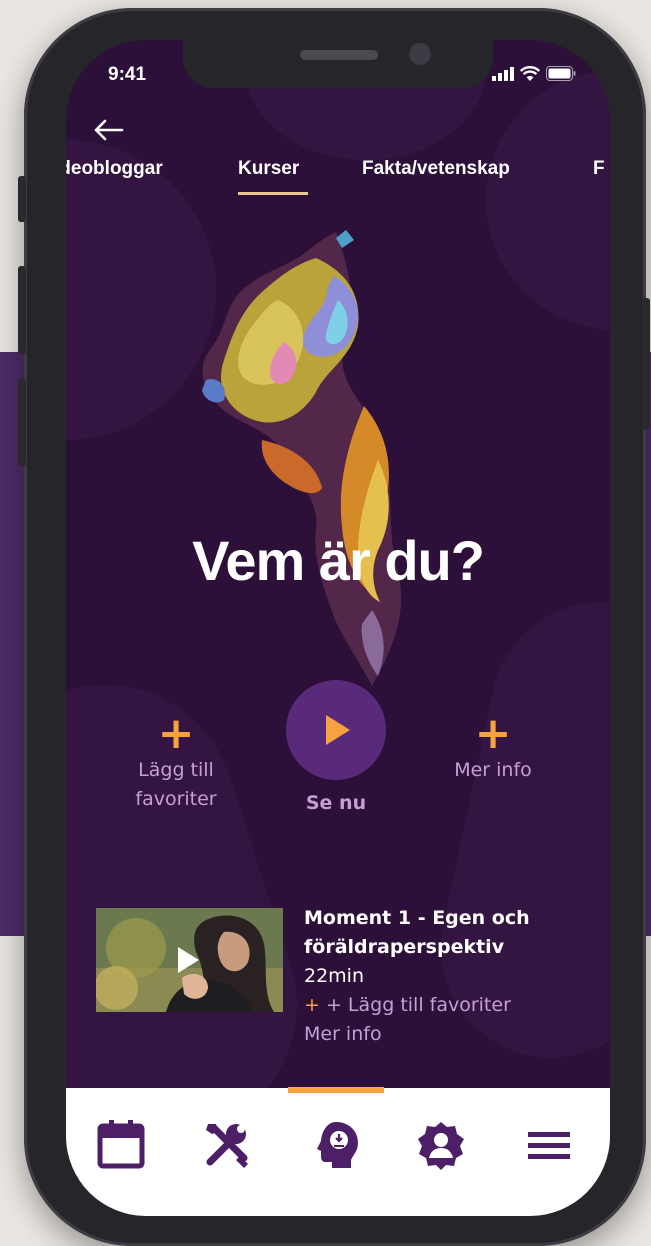  What do you see at coordinates (336, 803) in the screenshot?
I see `watch-now-label: Se nu` at bounding box center [336, 803].